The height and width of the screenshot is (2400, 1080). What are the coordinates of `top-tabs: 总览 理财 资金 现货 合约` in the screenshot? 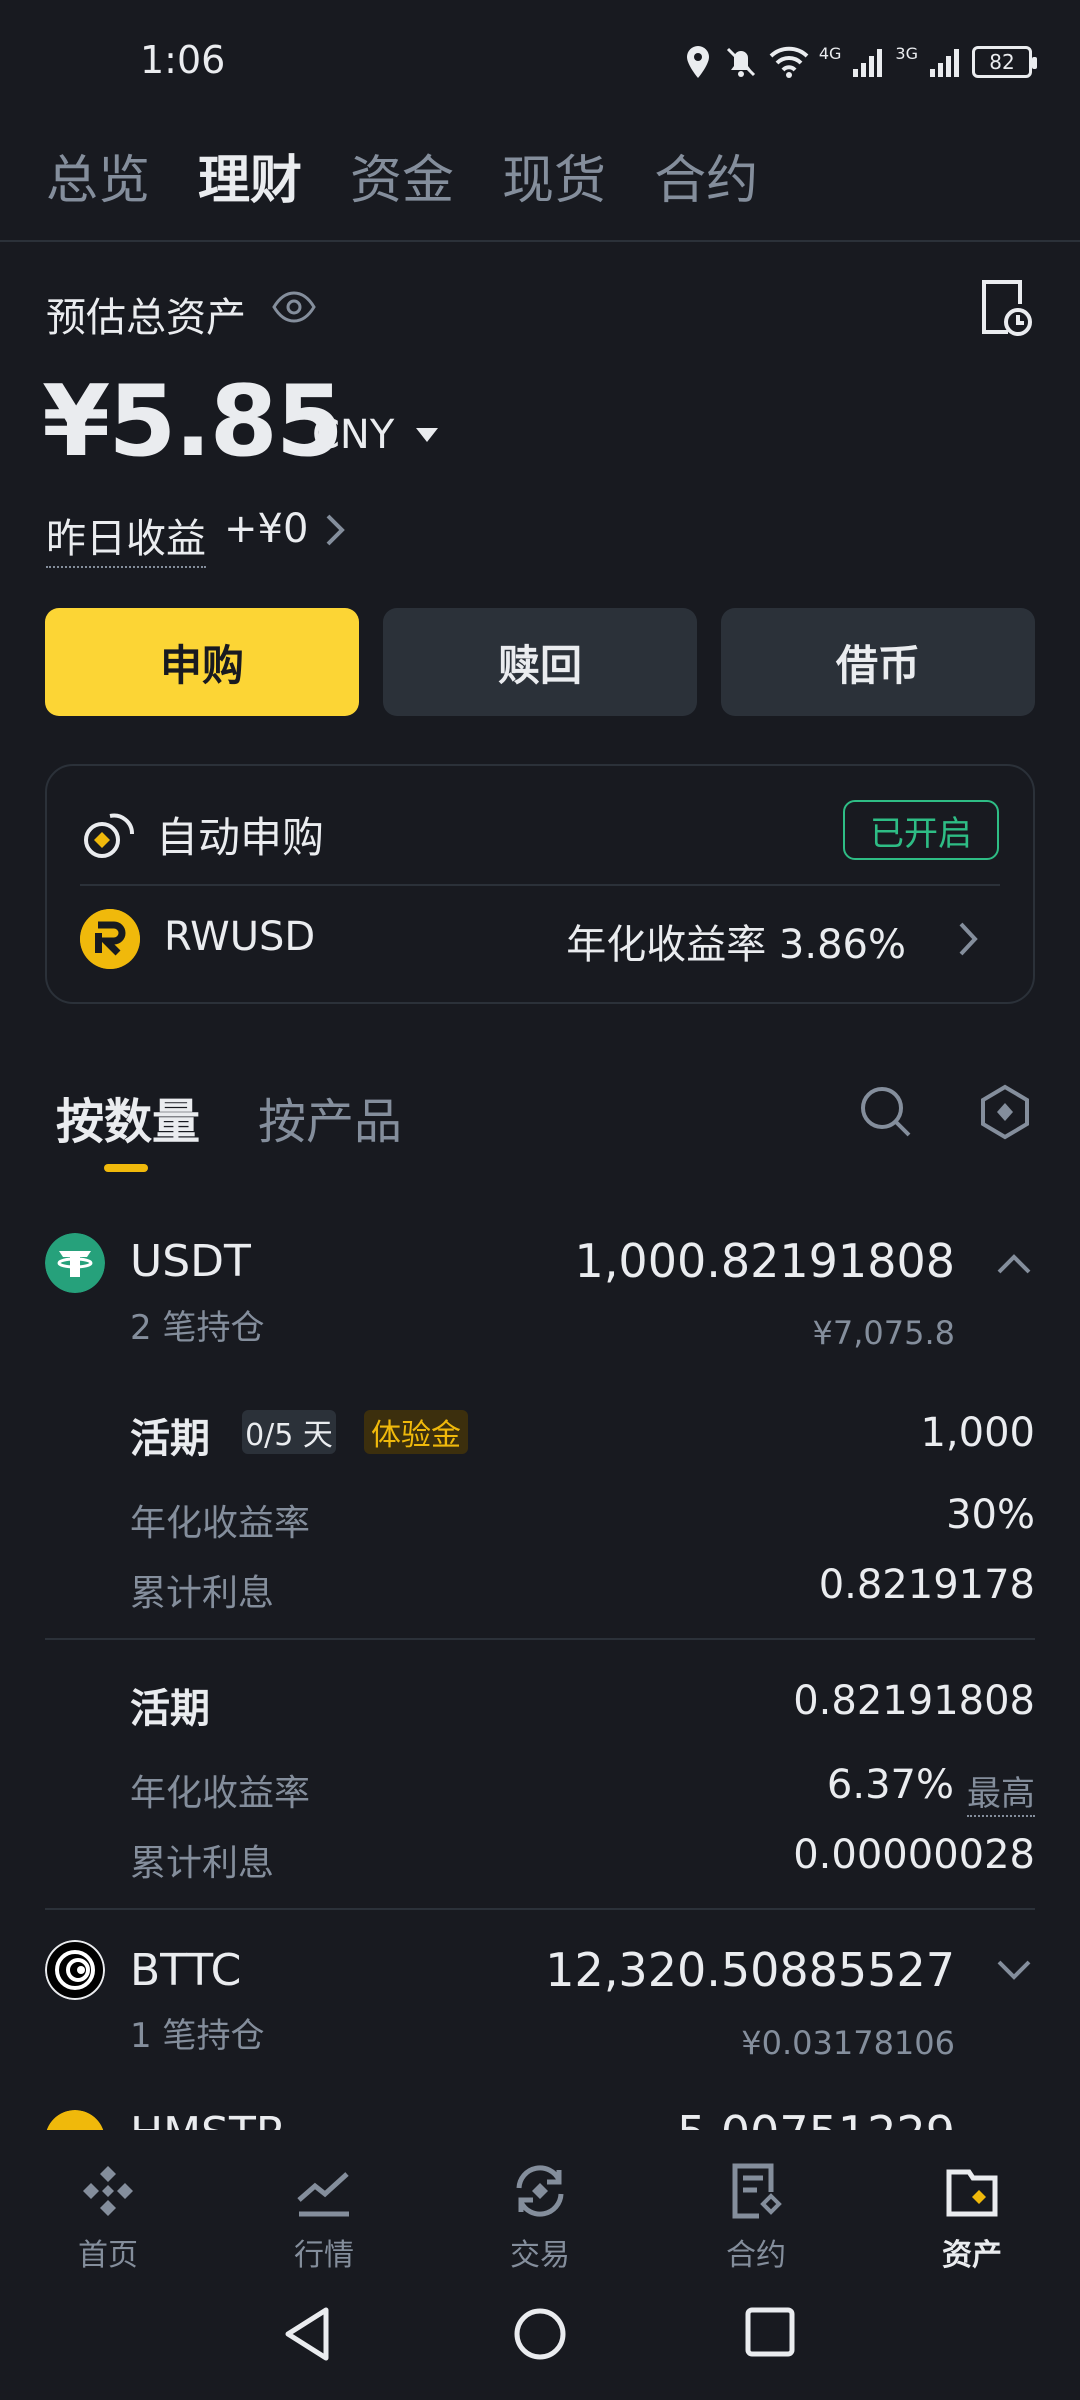 It's located at (402, 175).